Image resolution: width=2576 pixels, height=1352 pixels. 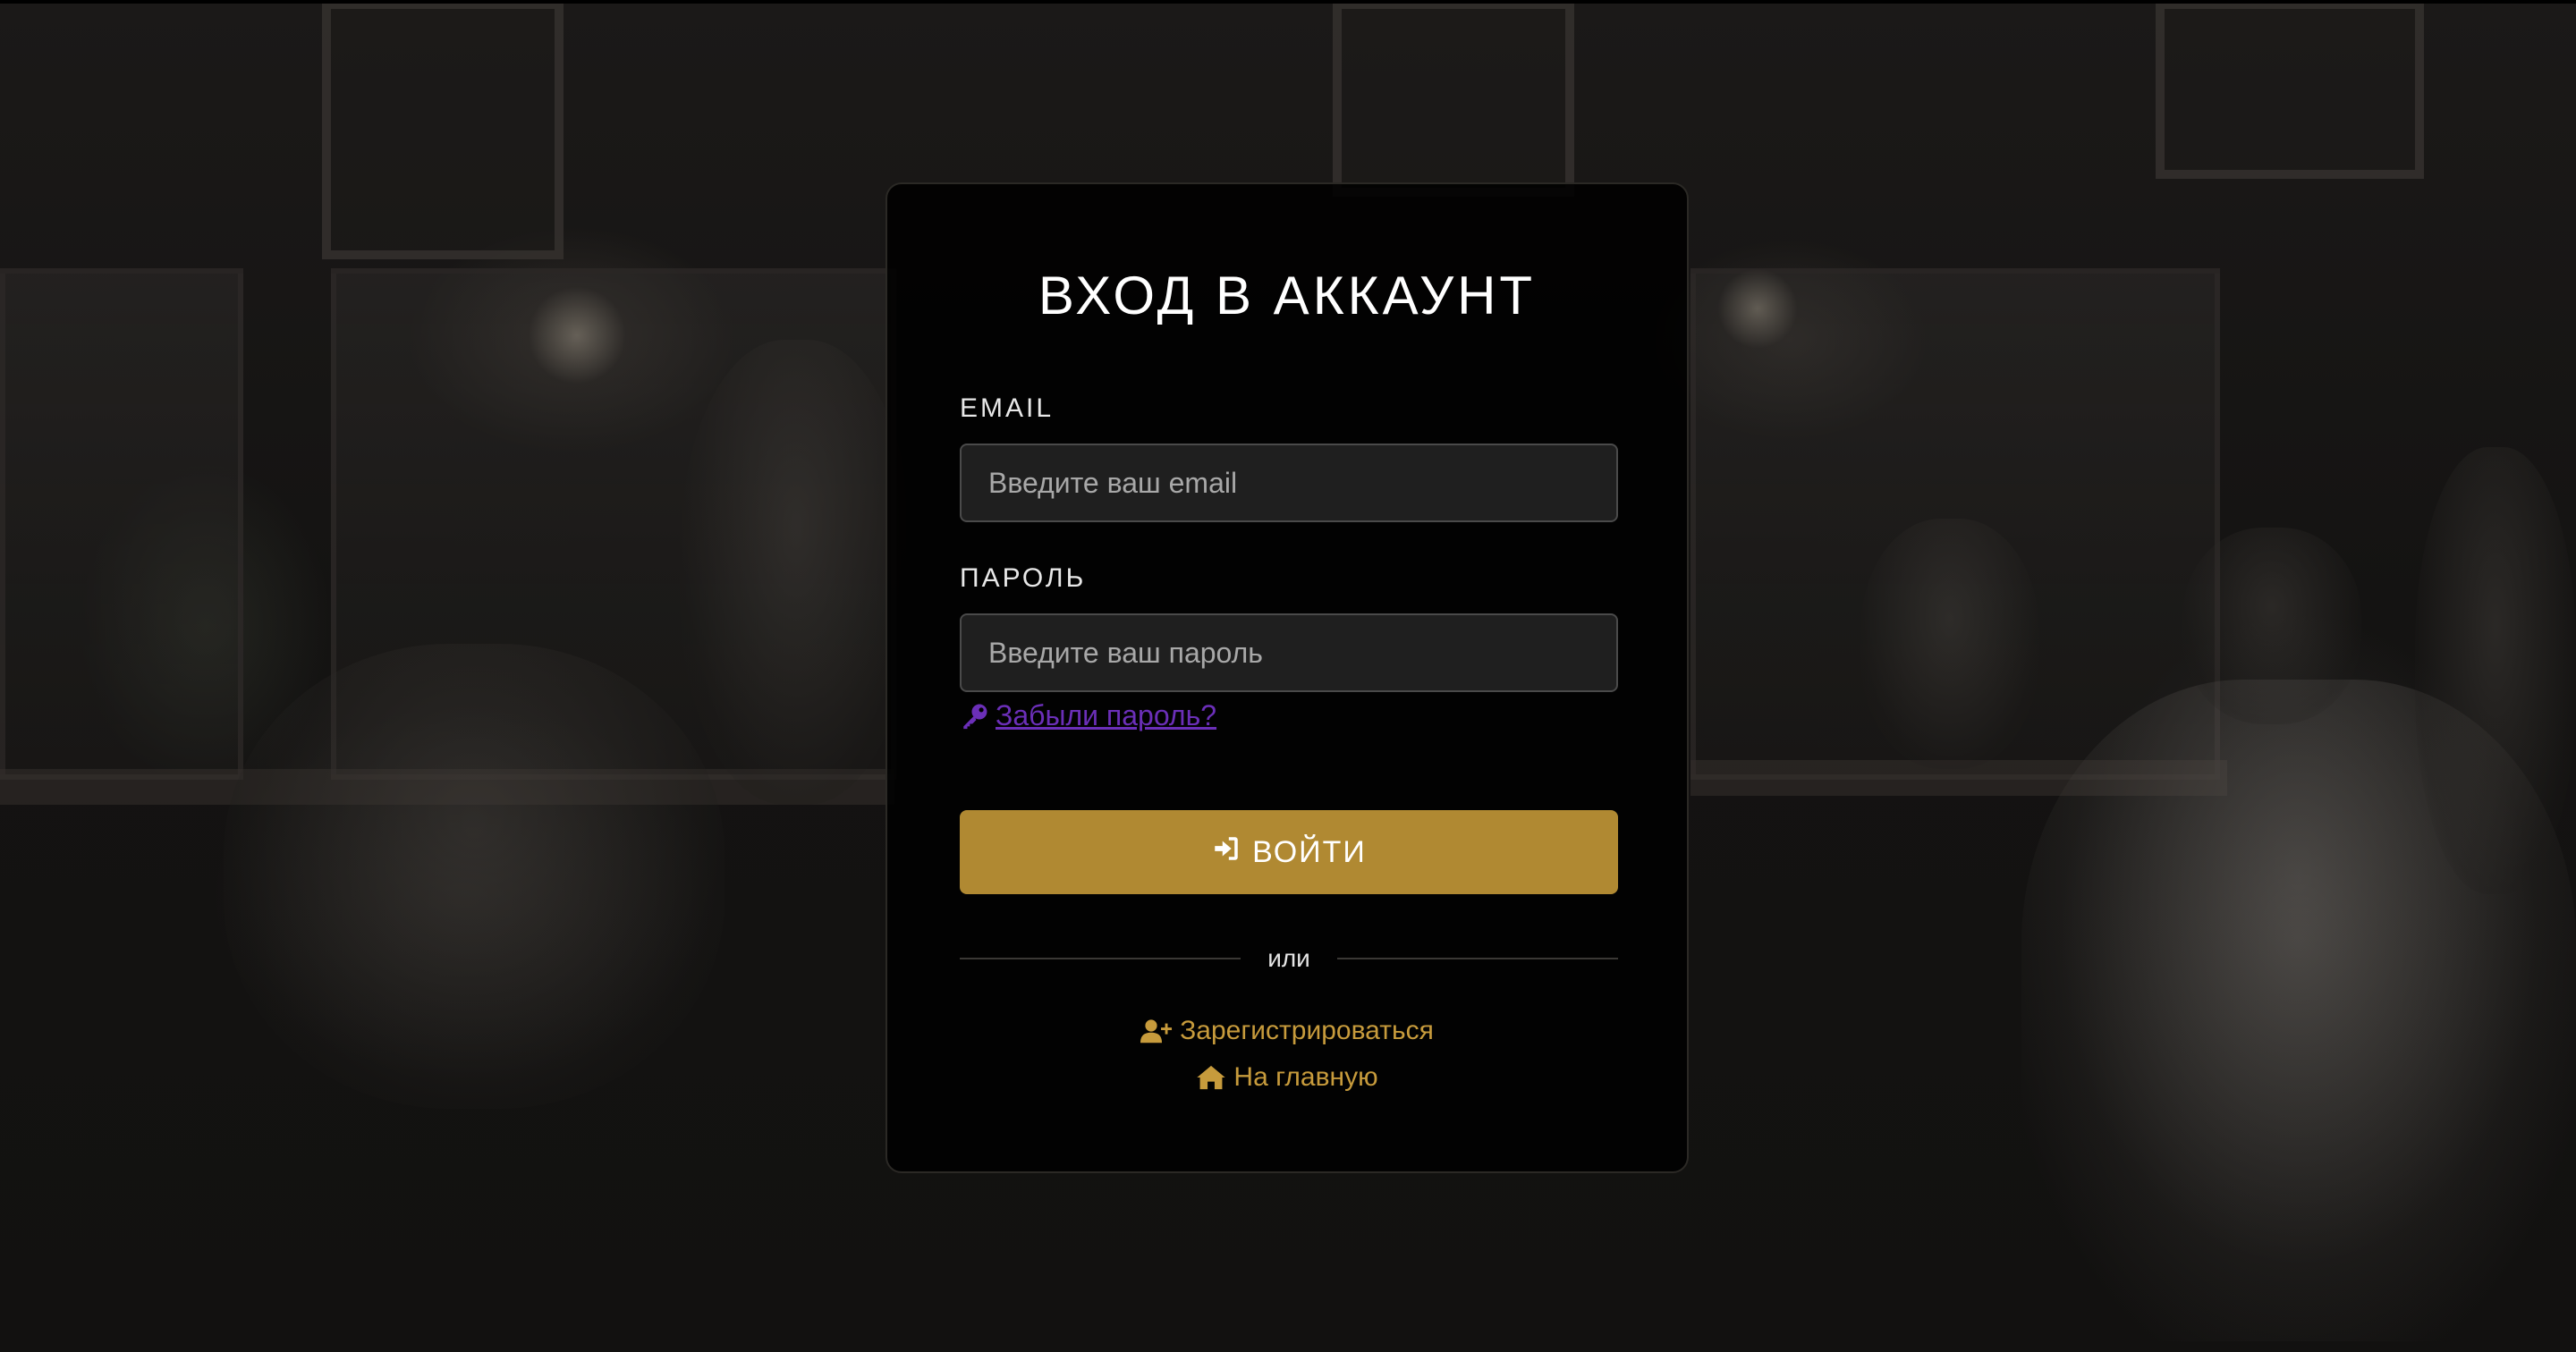 What do you see at coordinates (2290, 89) in the screenshot?
I see `wall-frame` at bounding box center [2290, 89].